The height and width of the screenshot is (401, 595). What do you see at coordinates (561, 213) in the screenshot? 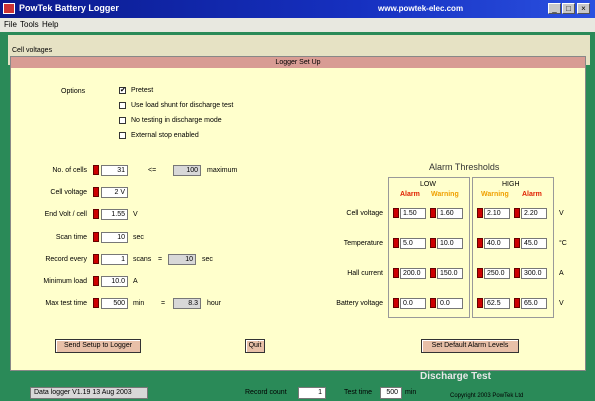
I see `alarm-cell-voltage-unit: V` at bounding box center [561, 213].